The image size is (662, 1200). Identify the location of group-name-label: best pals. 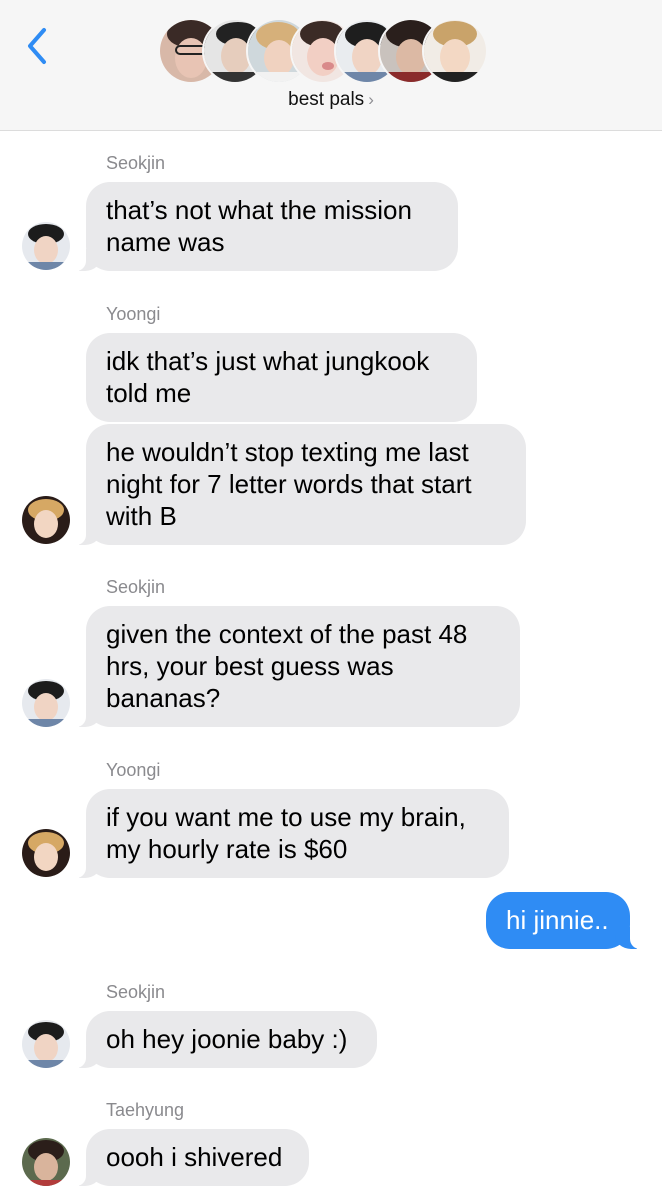
(326, 99).